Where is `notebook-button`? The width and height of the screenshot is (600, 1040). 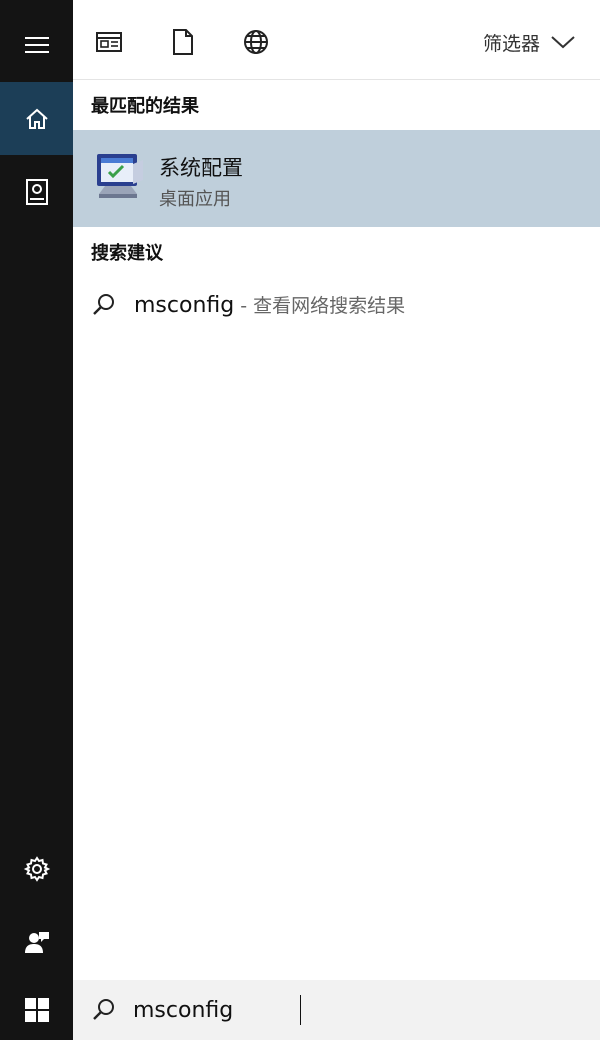 notebook-button is located at coordinates (36, 191).